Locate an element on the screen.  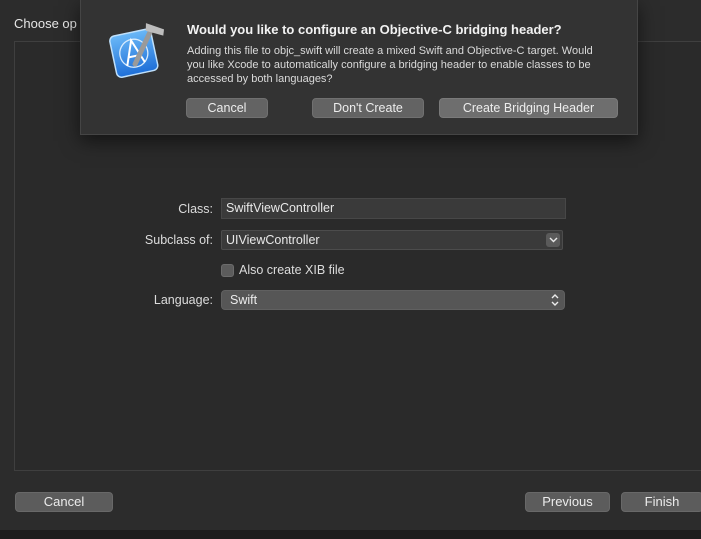
xcode-app-icon is located at coordinates (135, 50).